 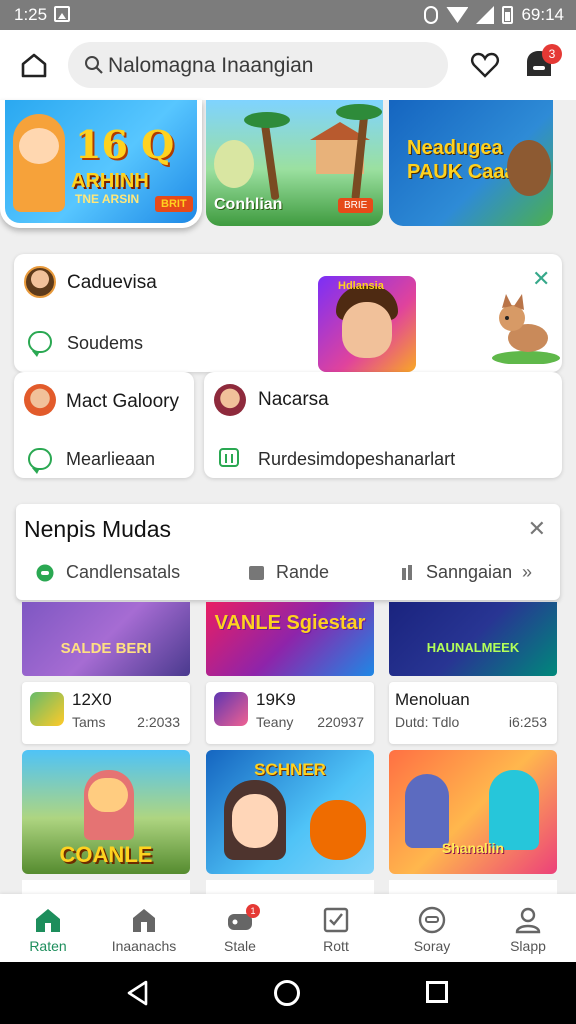 I want to click on game-tile-large: COANLE, so click(x=106, y=812).